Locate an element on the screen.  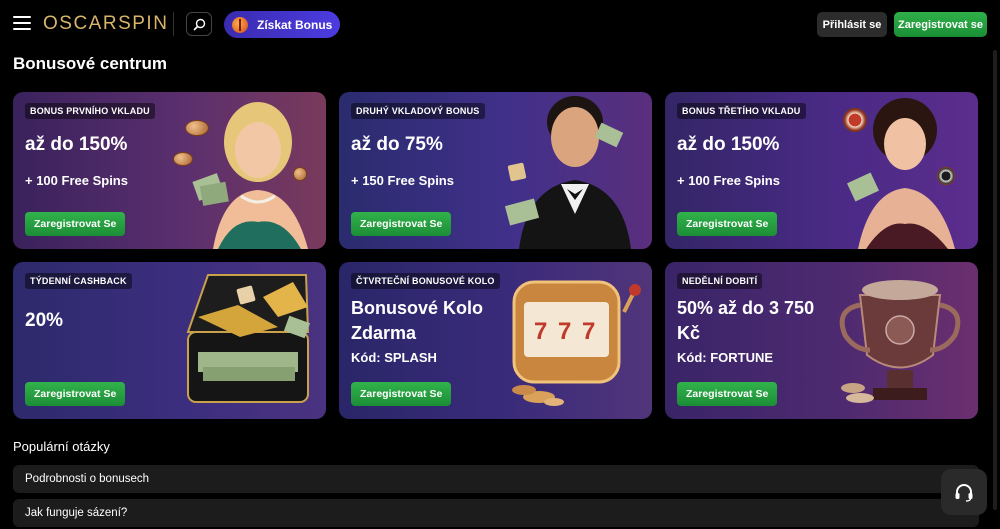
faq-item: Jak funguje sázení? is located at coordinates (496, 513).